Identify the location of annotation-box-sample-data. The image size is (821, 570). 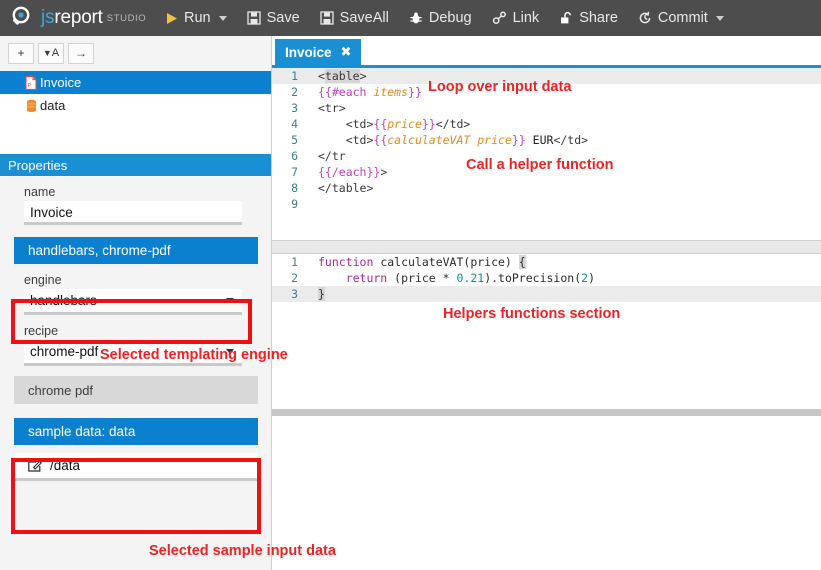
(136, 496).